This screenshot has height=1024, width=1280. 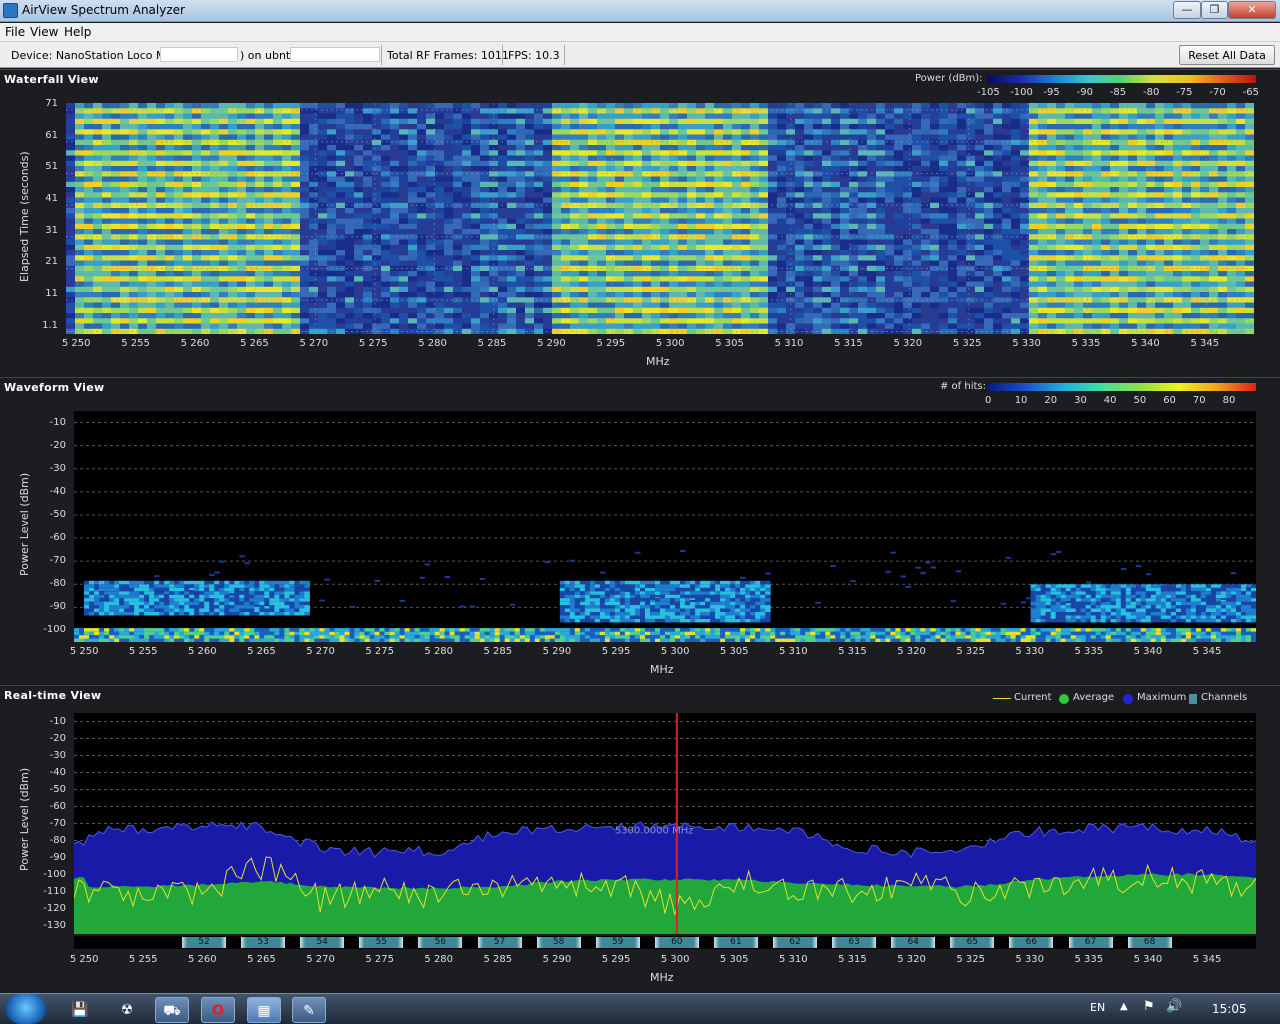 I want to click on toolbar-divider, so click(x=564, y=55).